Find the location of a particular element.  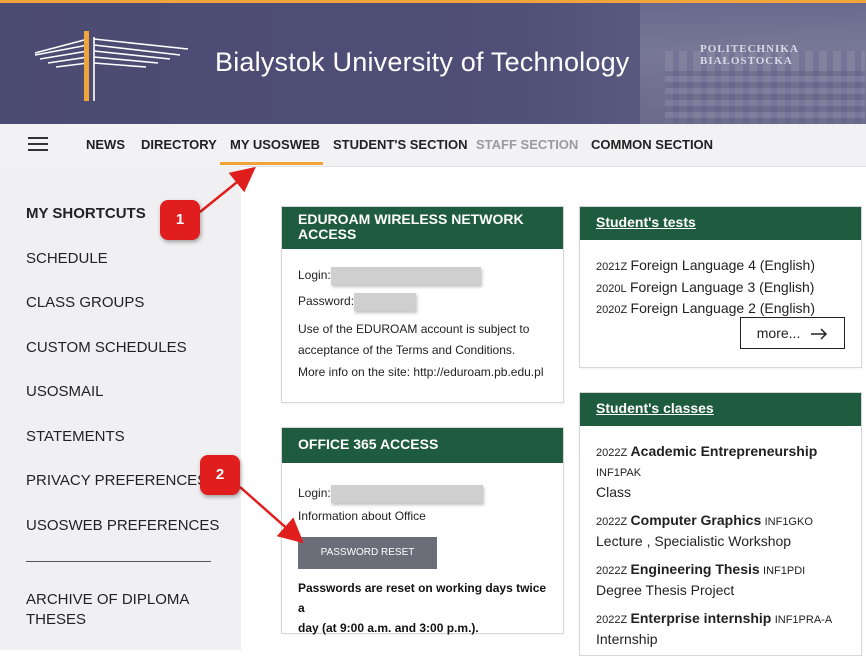

eduroam-login-row: Login: is located at coordinates (422, 280).